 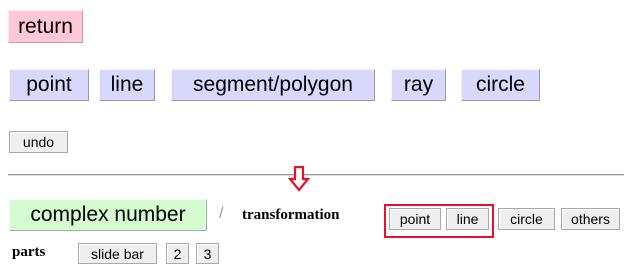 I want to click on undo-button: undo, so click(x=38, y=142).